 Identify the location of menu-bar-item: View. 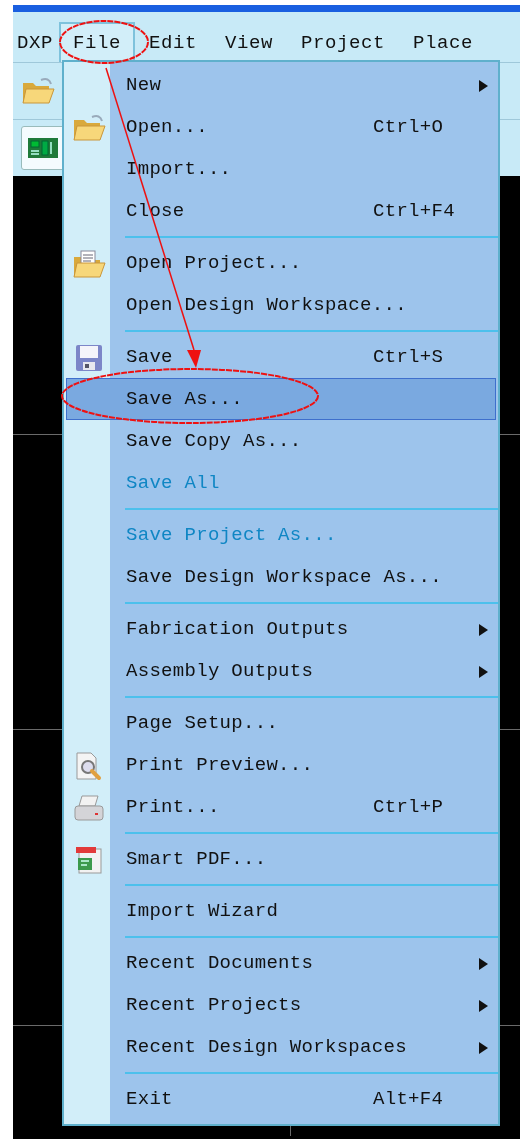
(249, 42).